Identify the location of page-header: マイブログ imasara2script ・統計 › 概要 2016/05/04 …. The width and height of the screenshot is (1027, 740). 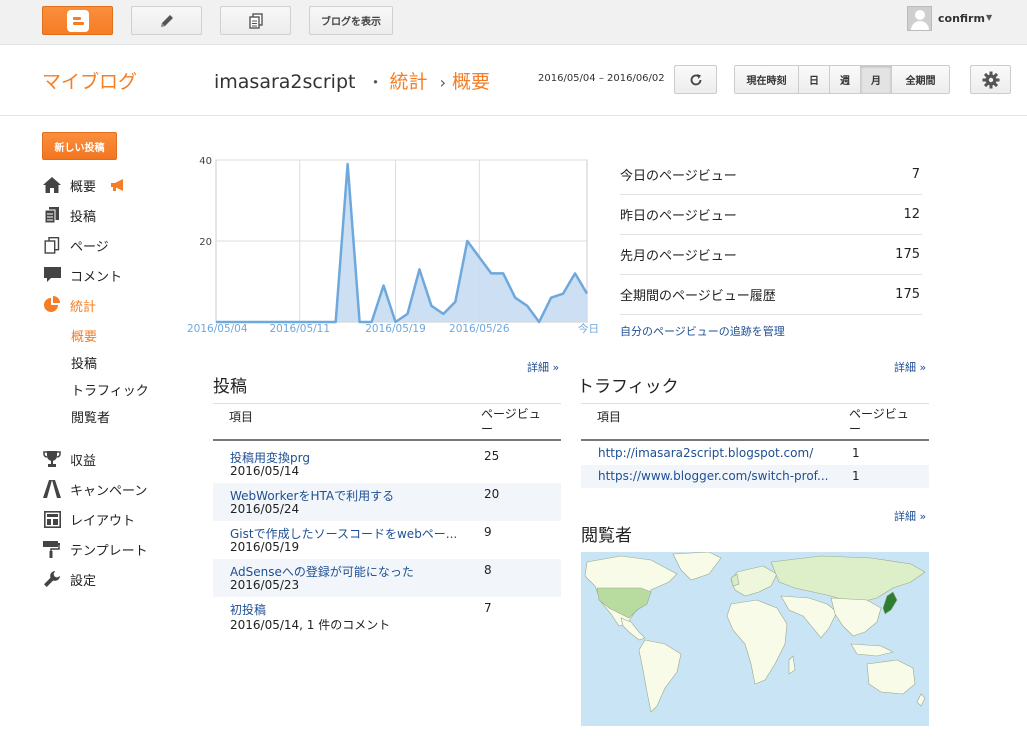
(513, 80).